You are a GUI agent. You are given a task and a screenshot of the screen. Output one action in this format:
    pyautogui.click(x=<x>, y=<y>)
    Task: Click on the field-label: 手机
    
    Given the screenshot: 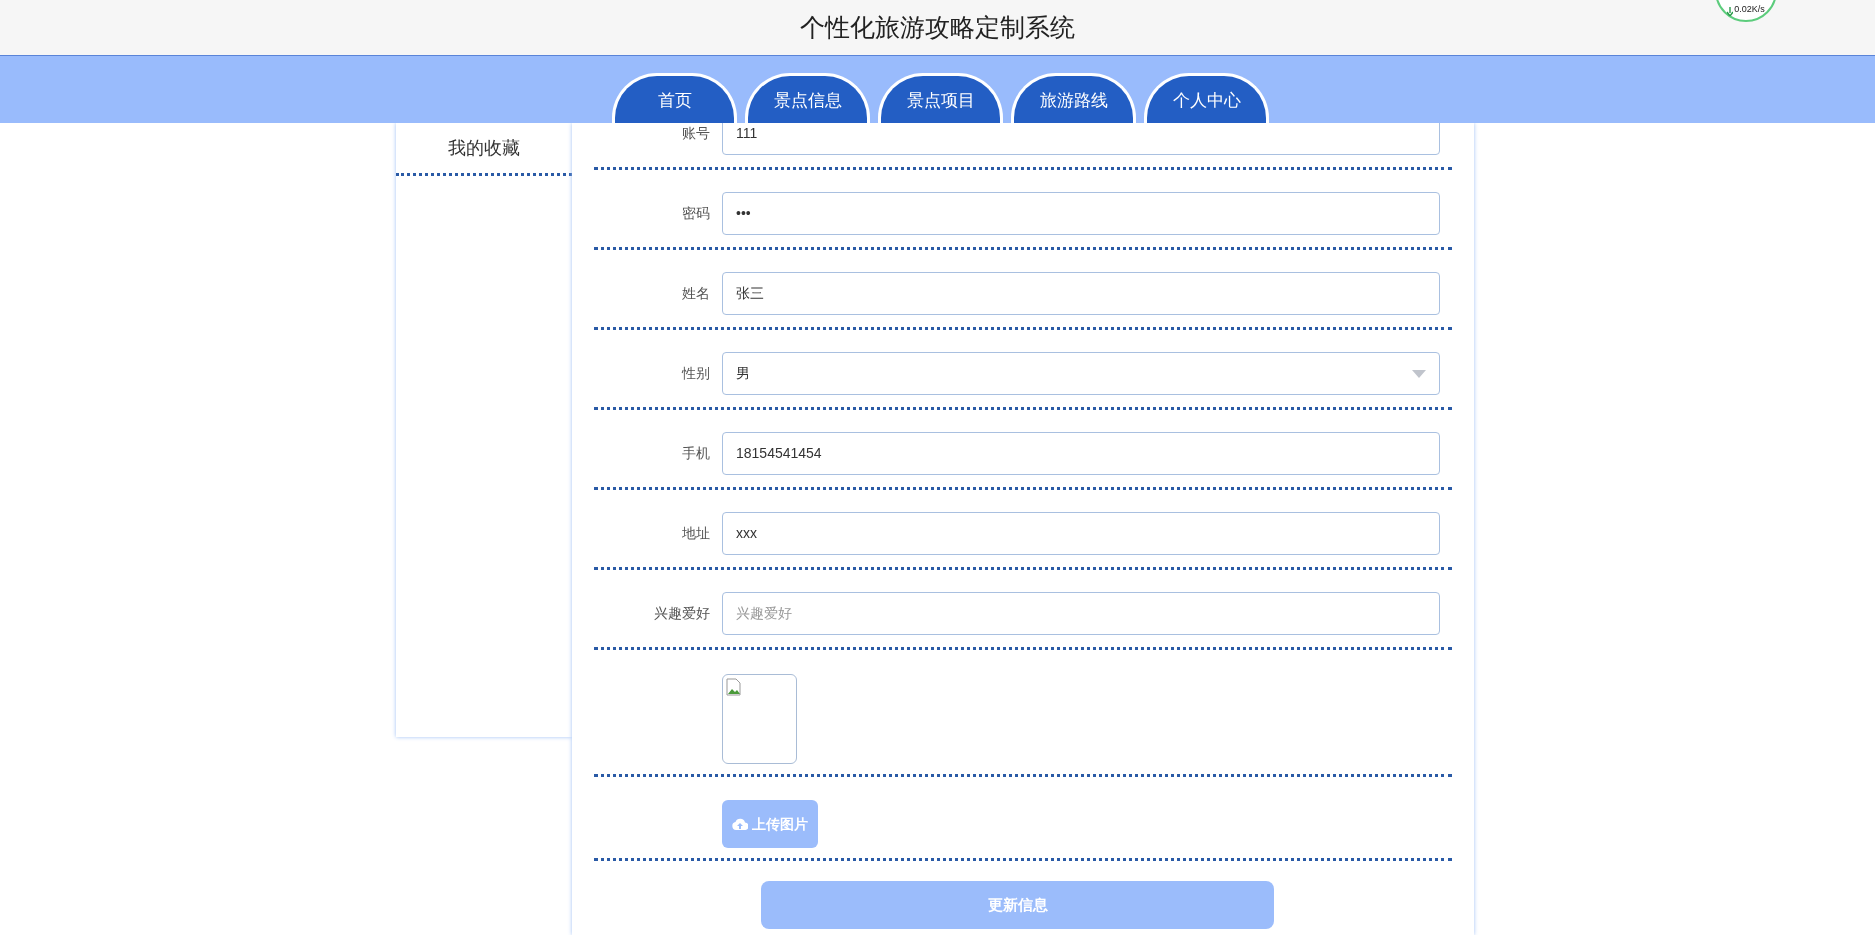 What is the action you would take?
    pyautogui.click(x=695, y=453)
    